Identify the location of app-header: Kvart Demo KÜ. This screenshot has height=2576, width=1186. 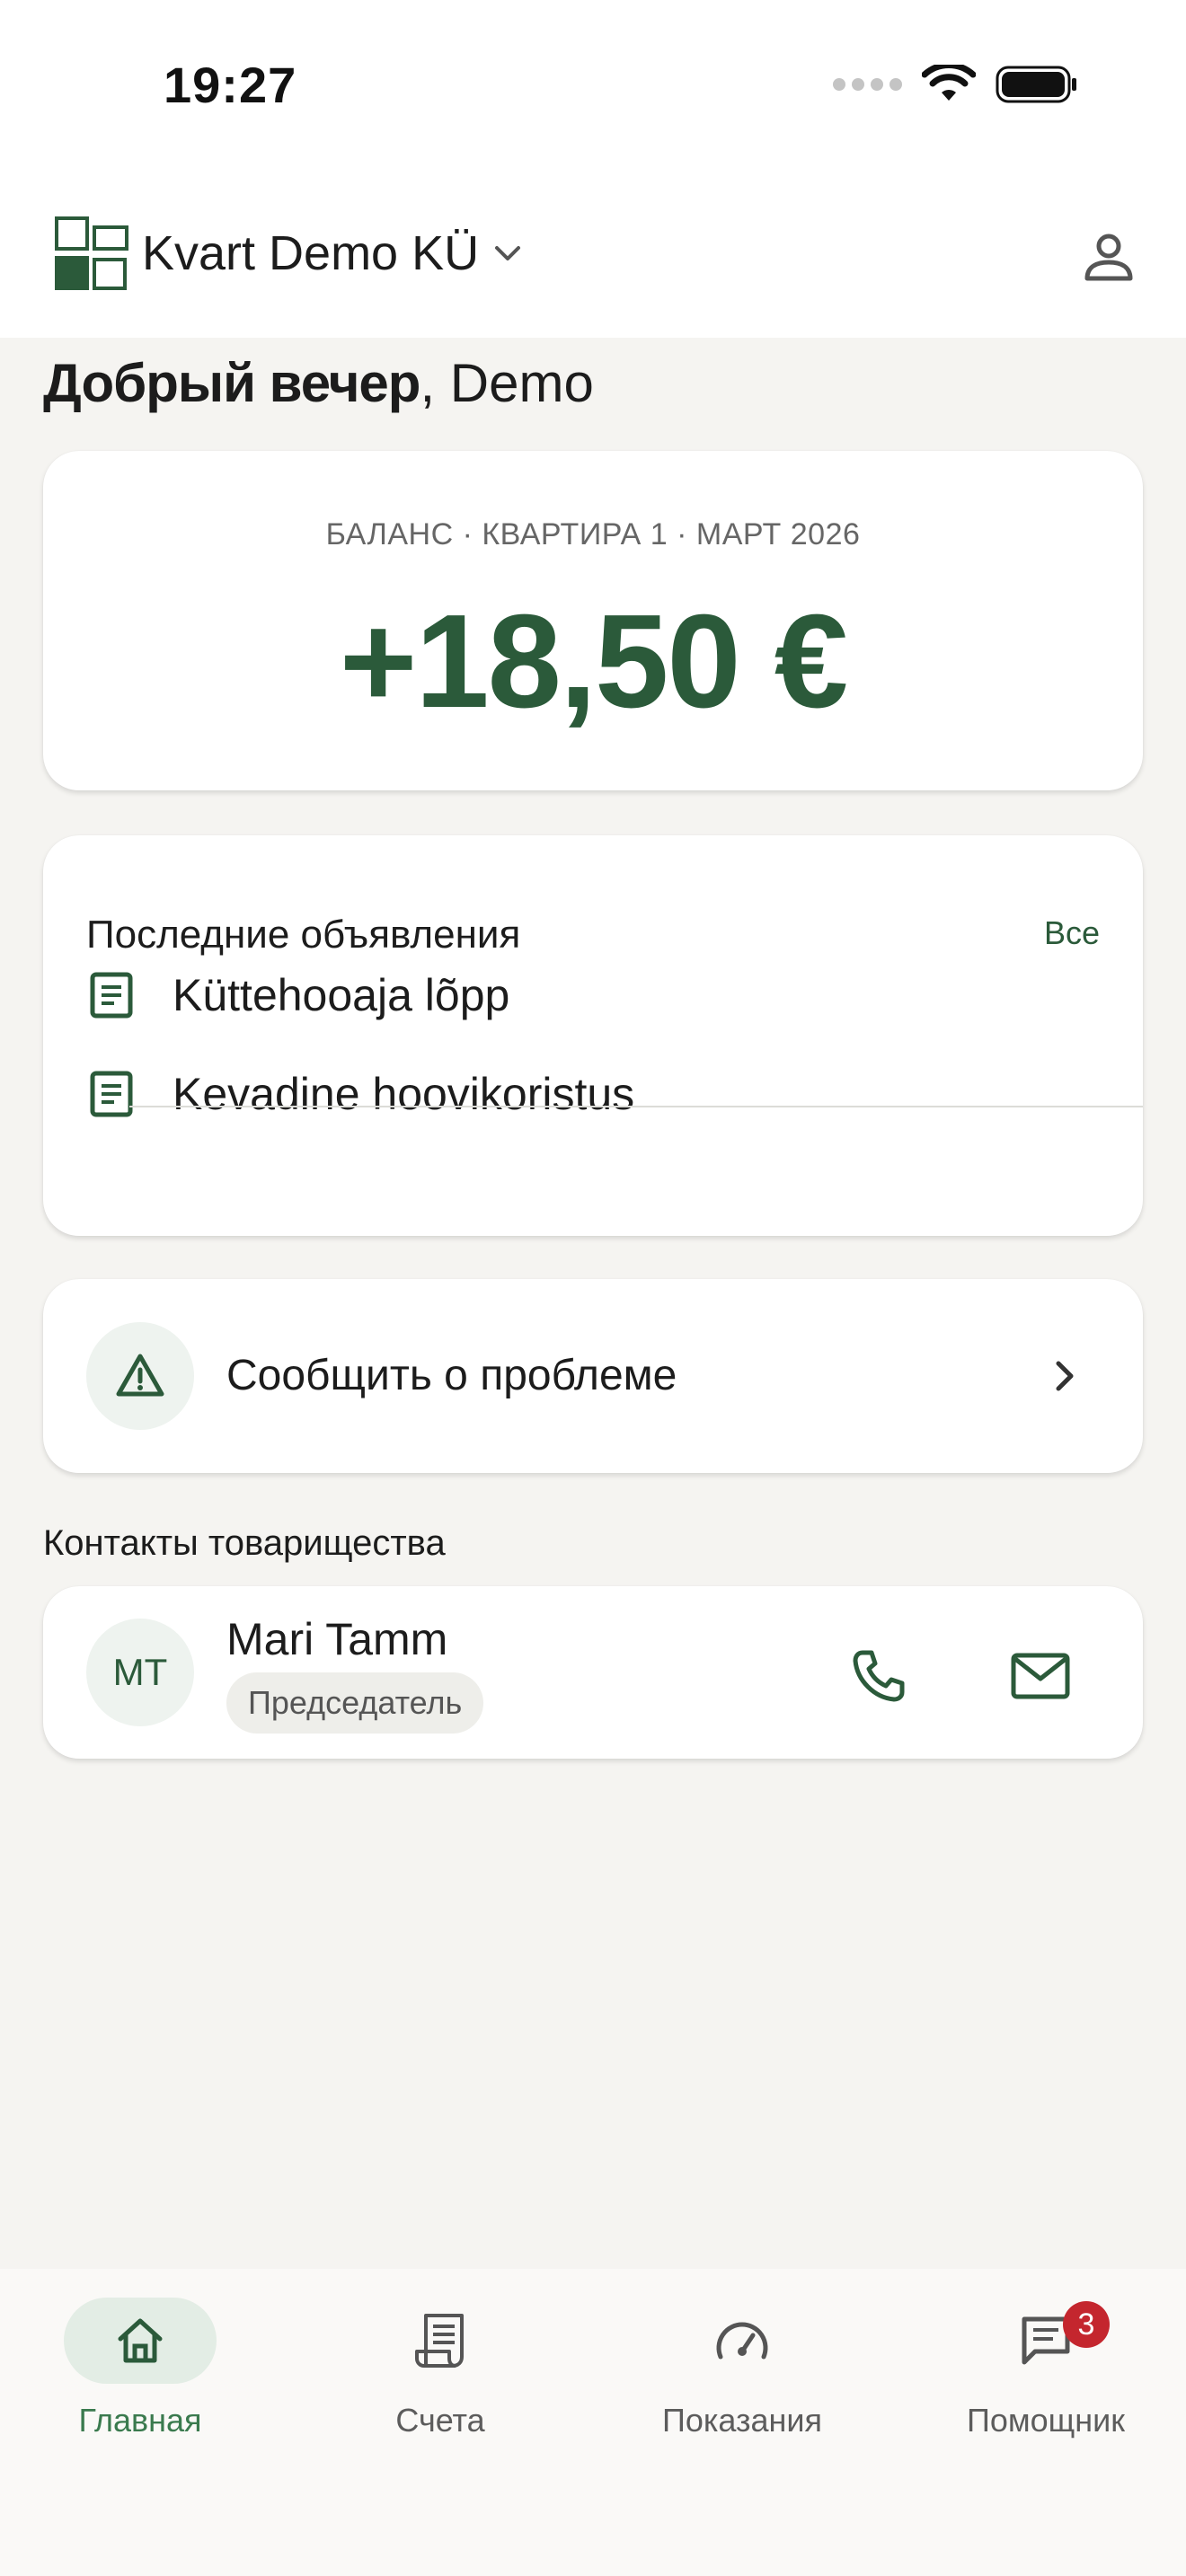
(593, 259).